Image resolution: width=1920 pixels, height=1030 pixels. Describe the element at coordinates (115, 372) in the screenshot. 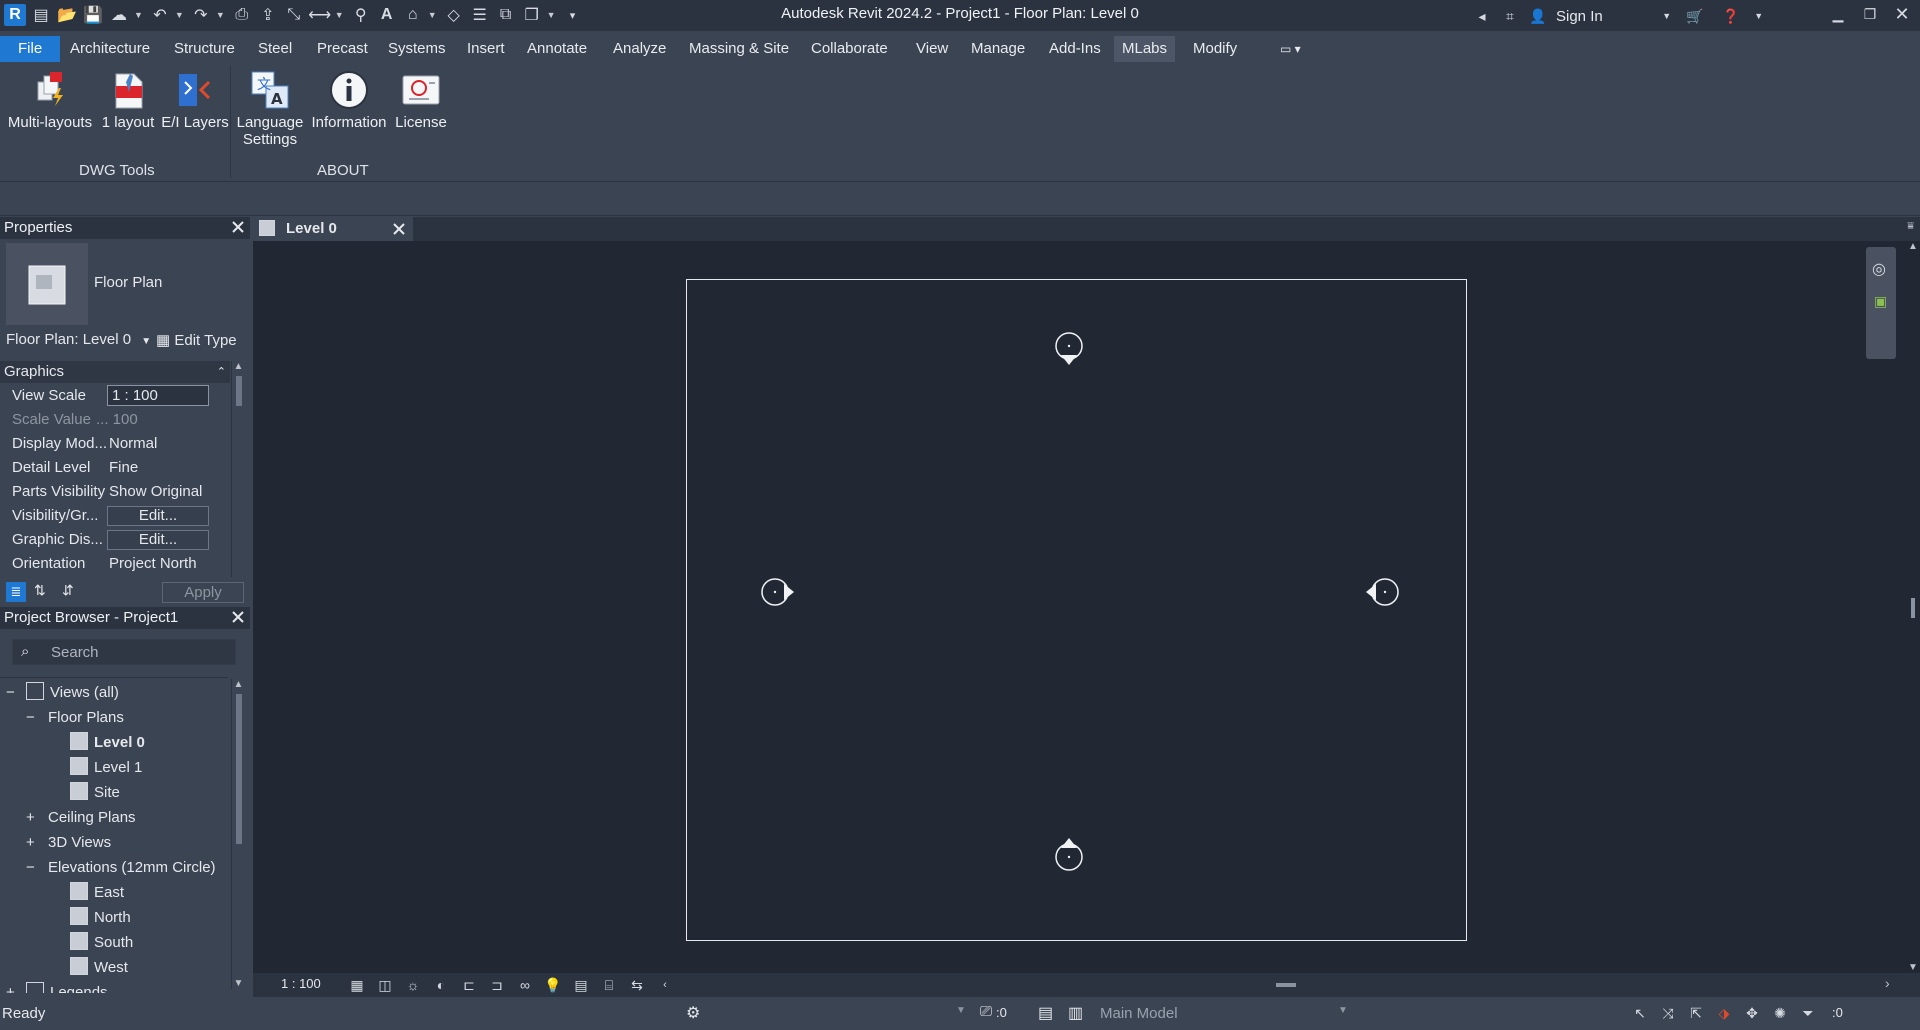

I see `graphics-section-header: Graphics ⌃` at that location.